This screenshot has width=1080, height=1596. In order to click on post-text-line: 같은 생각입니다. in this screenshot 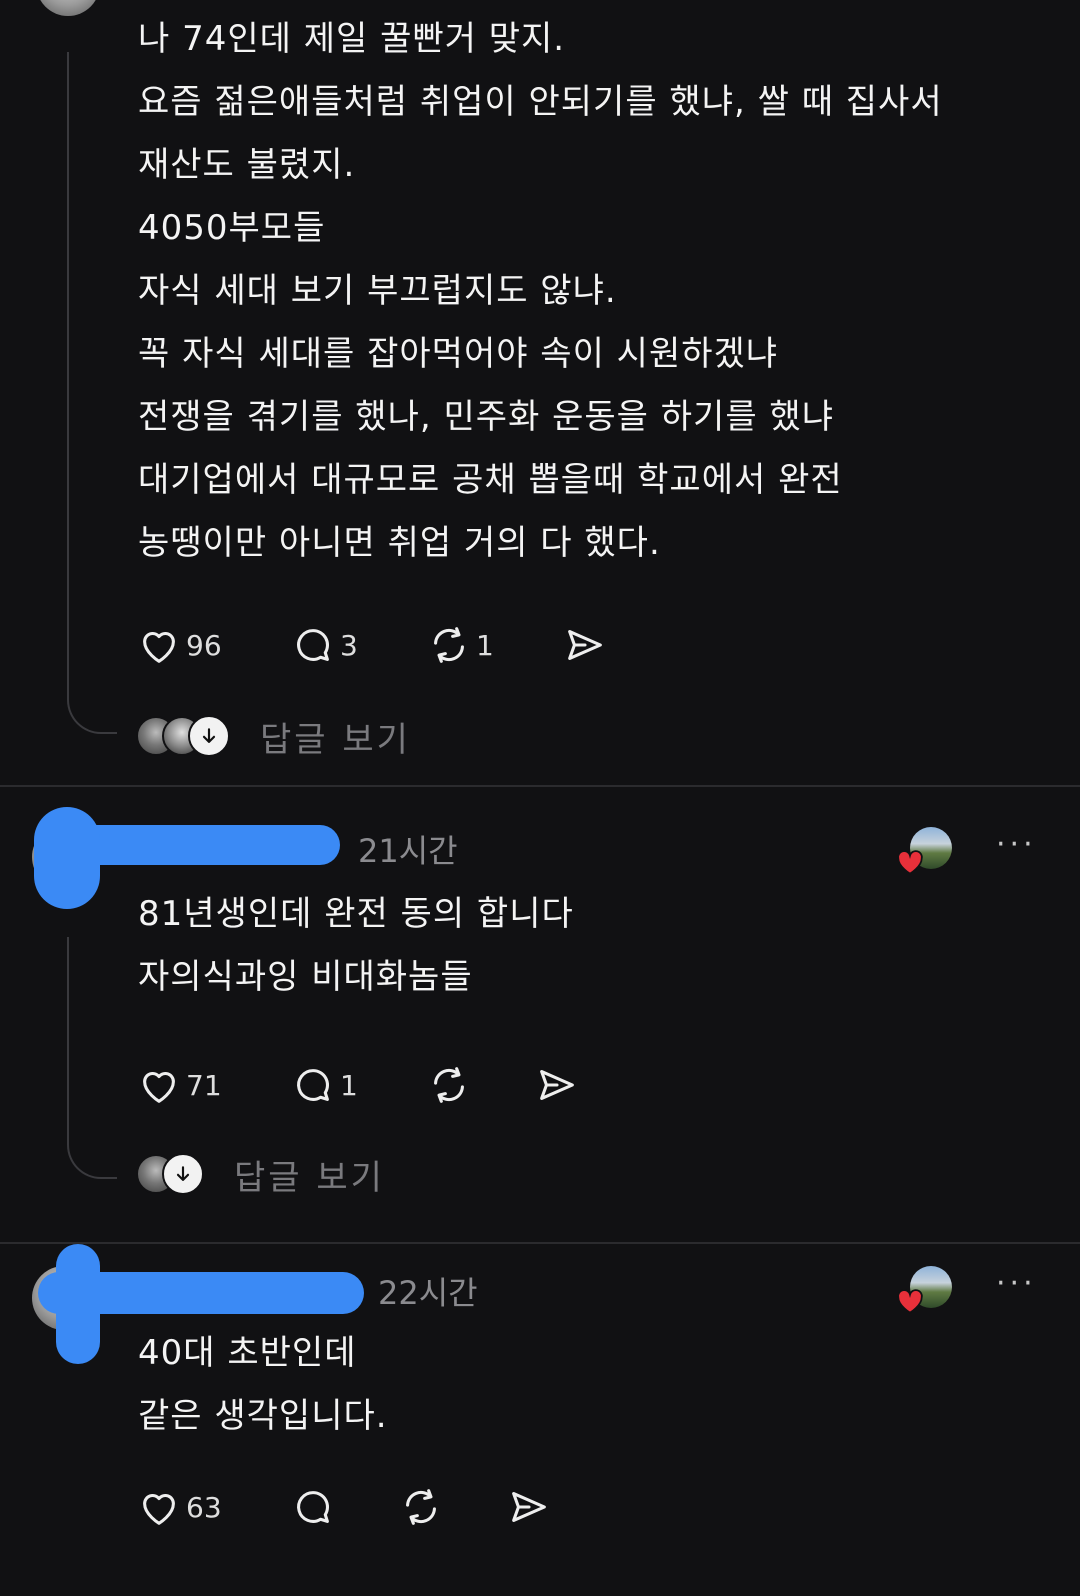, I will do `click(263, 1416)`.